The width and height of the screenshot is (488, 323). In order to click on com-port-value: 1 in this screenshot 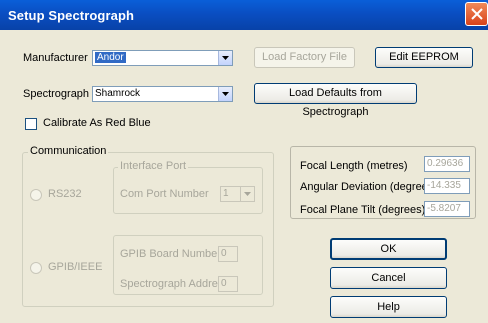, I will do `click(226, 193)`.